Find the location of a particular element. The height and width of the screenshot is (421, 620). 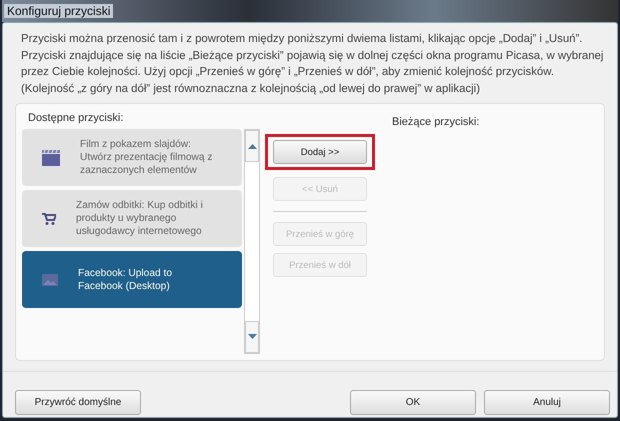

image-icon is located at coordinates (50, 280).